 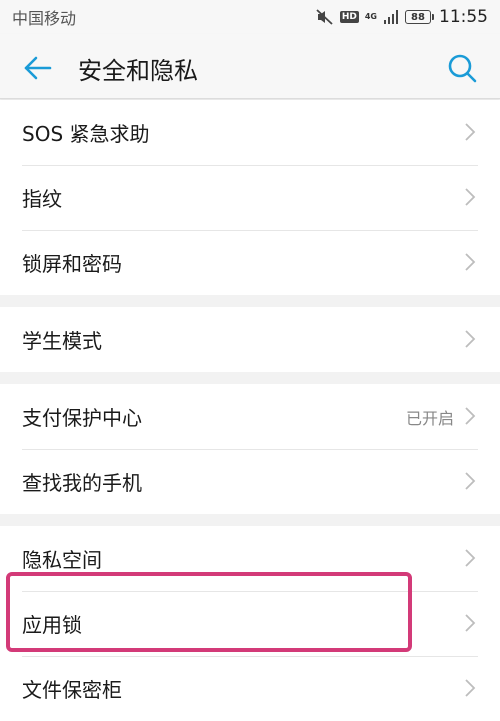 What do you see at coordinates (62, 341) in the screenshot?
I see `settings-item-label: 学生模式` at bounding box center [62, 341].